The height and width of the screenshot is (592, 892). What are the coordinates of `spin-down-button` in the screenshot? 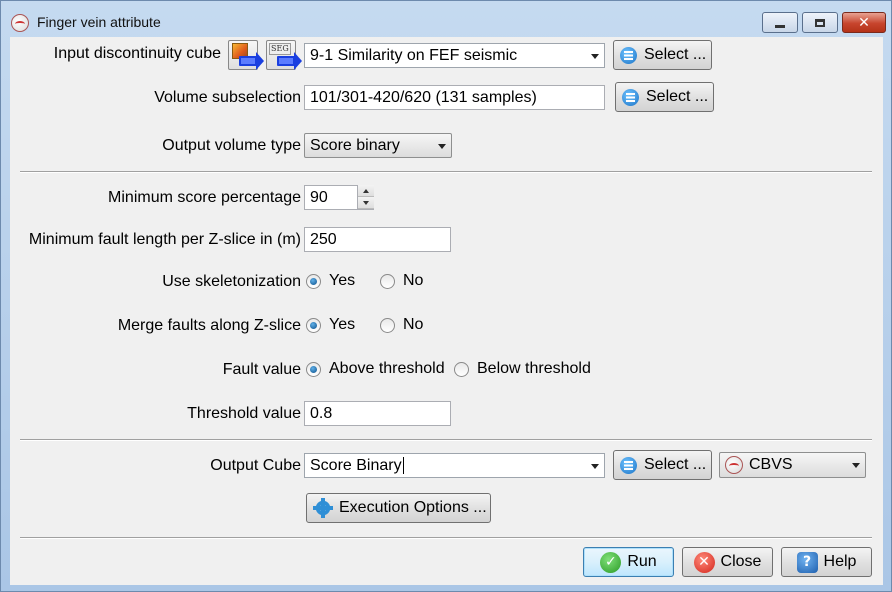 It's located at (366, 203).